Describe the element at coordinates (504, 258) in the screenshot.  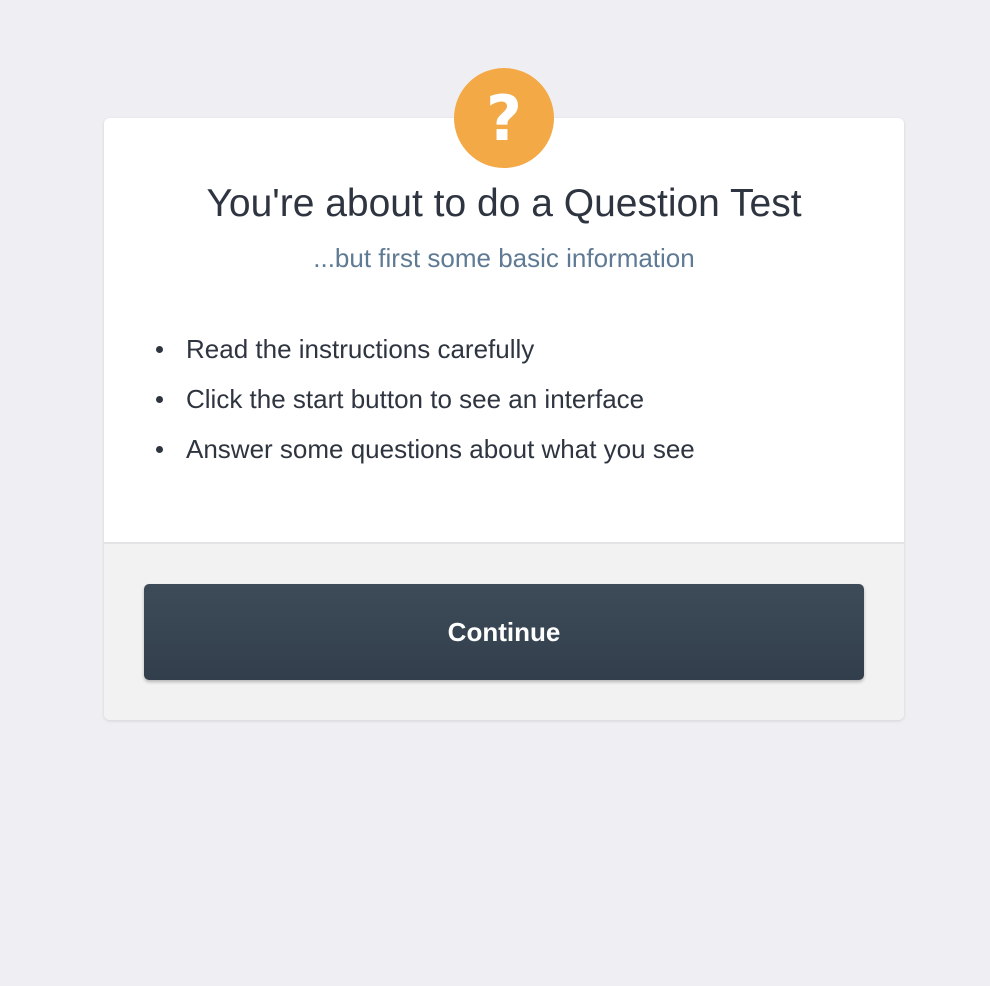
I see `page-subtitle: ...but first some basic information` at that location.